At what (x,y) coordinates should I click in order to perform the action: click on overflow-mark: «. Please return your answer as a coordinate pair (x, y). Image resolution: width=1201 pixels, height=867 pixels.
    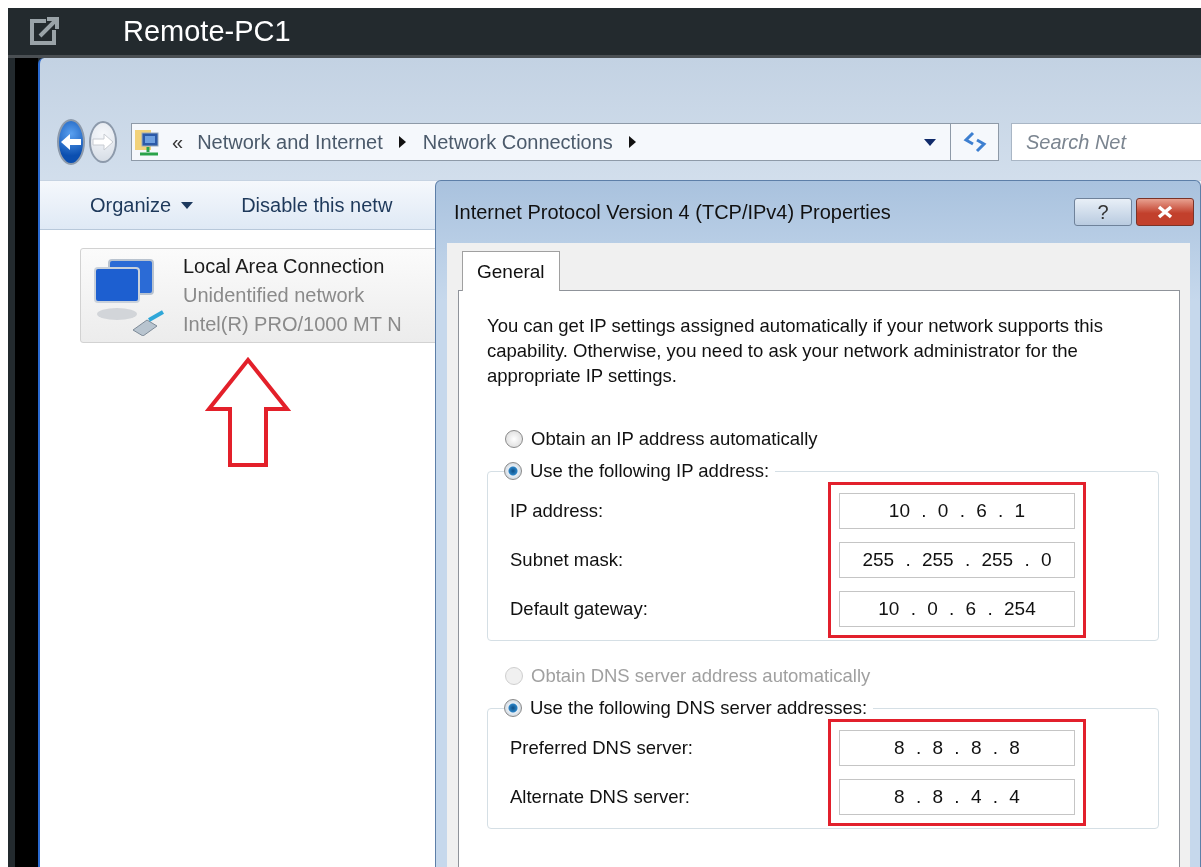
    Looking at the image, I should click on (178, 142).